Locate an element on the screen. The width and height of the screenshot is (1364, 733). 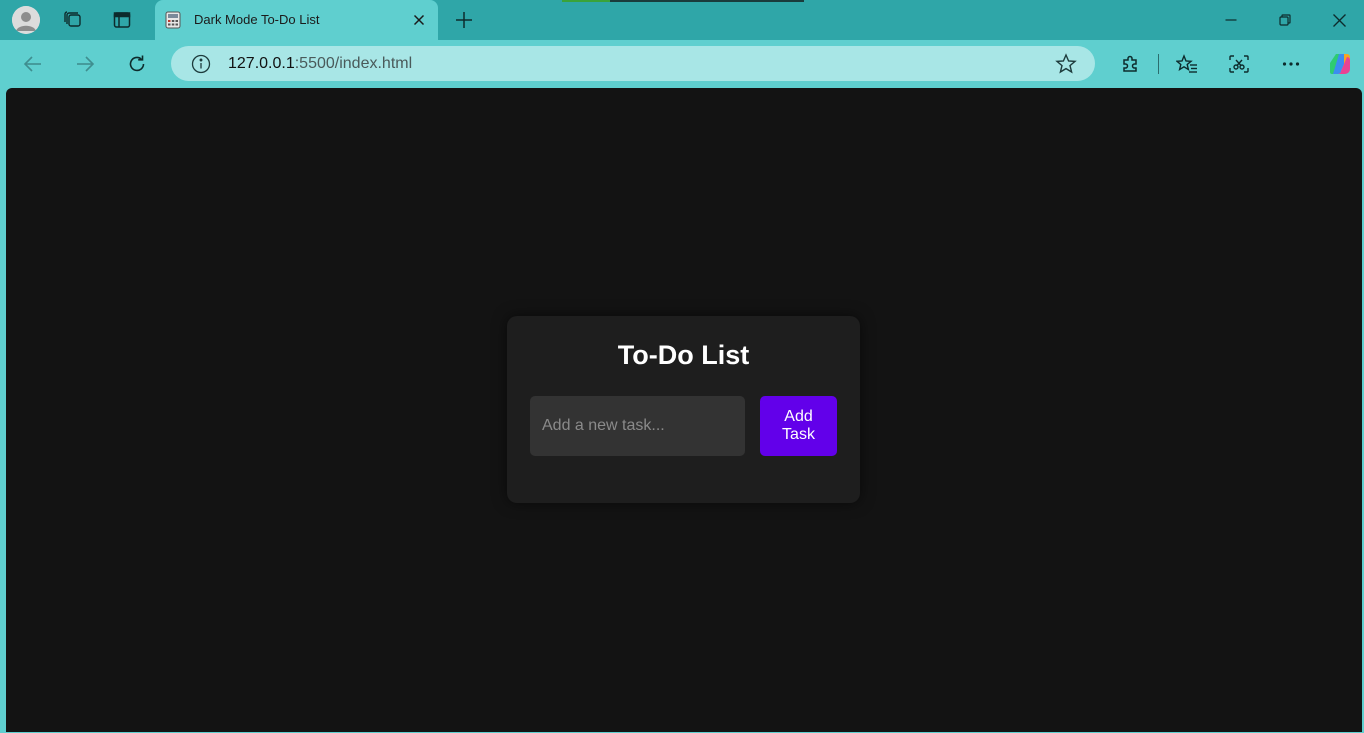
info-icon is located at coordinates (201, 64).